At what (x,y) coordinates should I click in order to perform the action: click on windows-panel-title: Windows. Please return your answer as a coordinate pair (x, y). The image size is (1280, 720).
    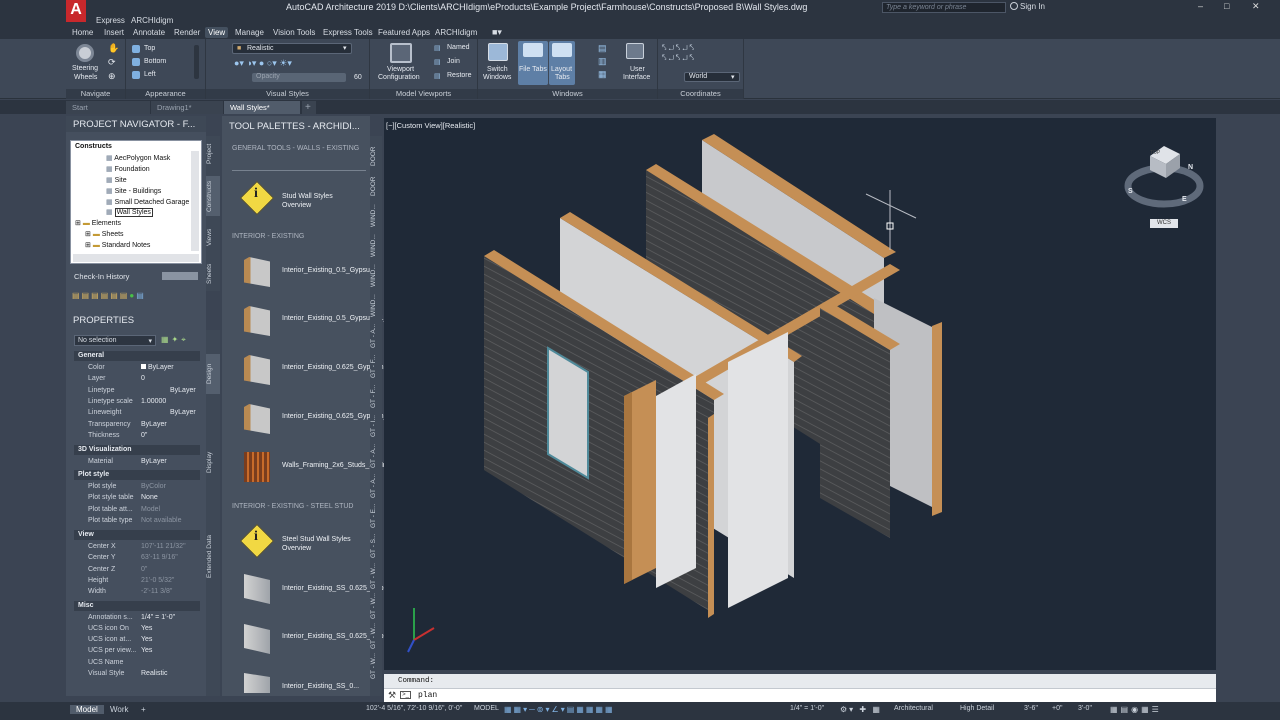
    Looking at the image, I should click on (567, 94).